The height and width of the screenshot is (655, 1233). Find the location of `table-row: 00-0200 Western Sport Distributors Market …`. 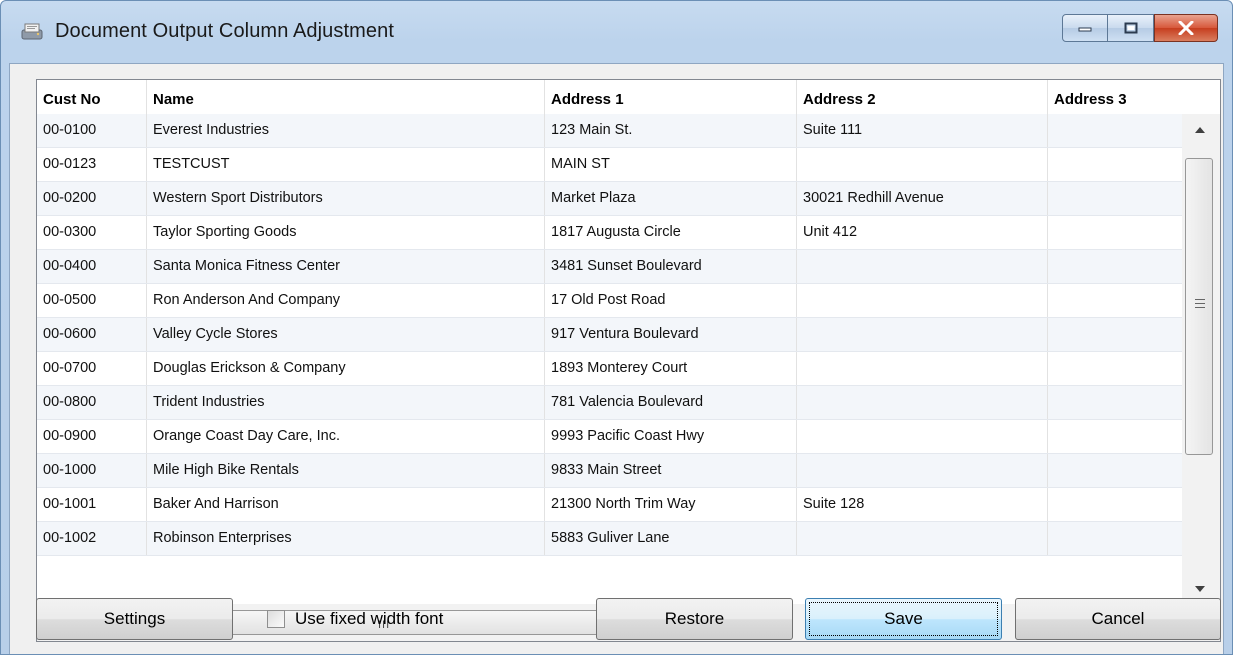

table-row: 00-0200 Western Sport Distributors Market … is located at coordinates (609, 199).